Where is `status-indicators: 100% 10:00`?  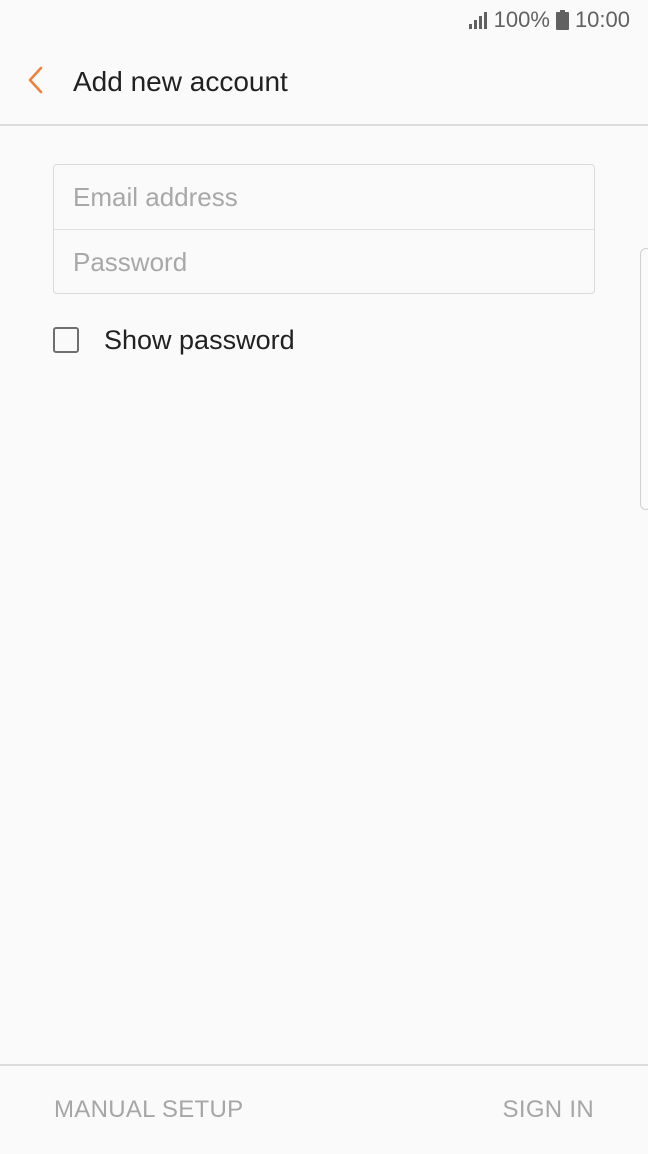 status-indicators: 100% 10:00 is located at coordinates (549, 20).